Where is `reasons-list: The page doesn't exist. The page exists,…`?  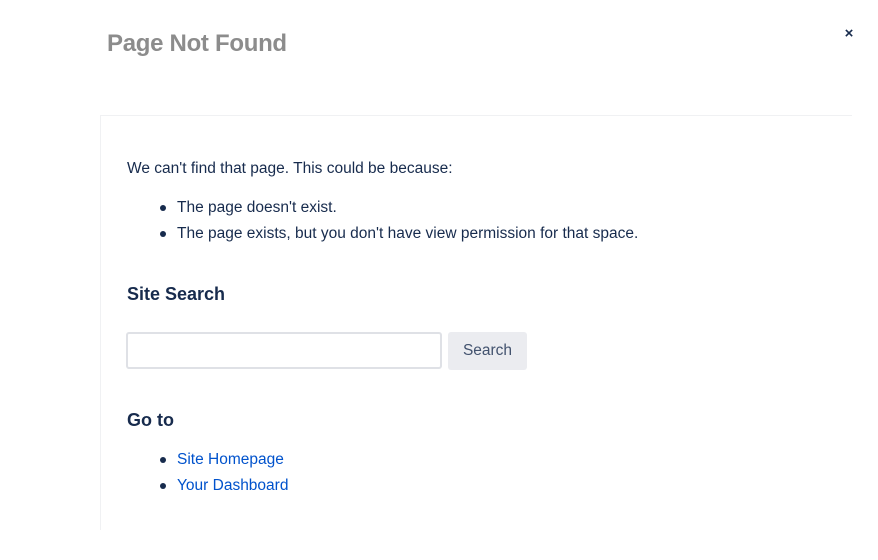
reasons-list: The page doesn't exist. The page exists,… is located at coordinates (398, 221).